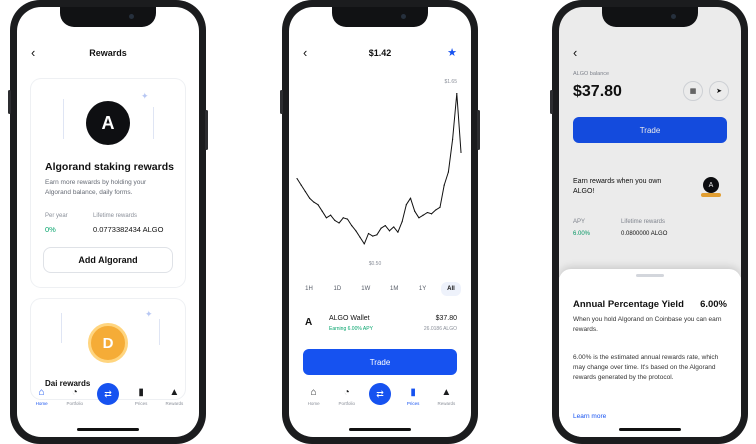 This screenshot has height=444, width=756. I want to click on range-1w: 1W, so click(366, 289).